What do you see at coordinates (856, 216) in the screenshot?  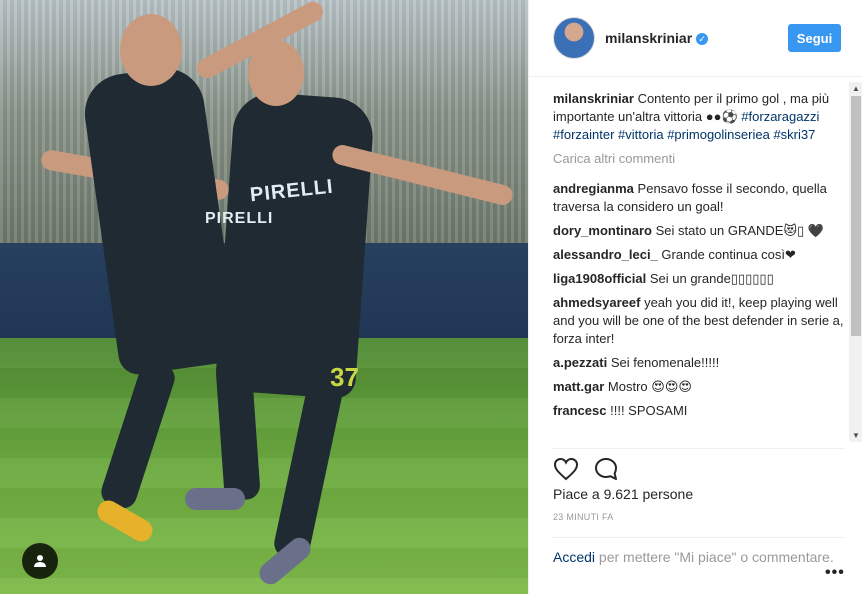 I see `scrollbar-thumb` at bounding box center [856, 216].